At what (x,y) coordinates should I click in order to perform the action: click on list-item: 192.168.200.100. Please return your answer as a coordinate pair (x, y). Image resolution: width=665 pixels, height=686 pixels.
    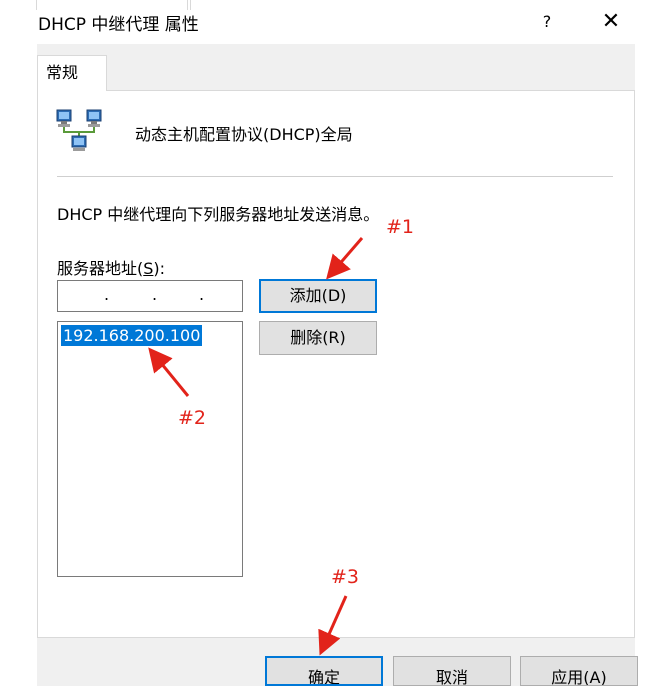
    Looking at the image, I should click on (132, 335).